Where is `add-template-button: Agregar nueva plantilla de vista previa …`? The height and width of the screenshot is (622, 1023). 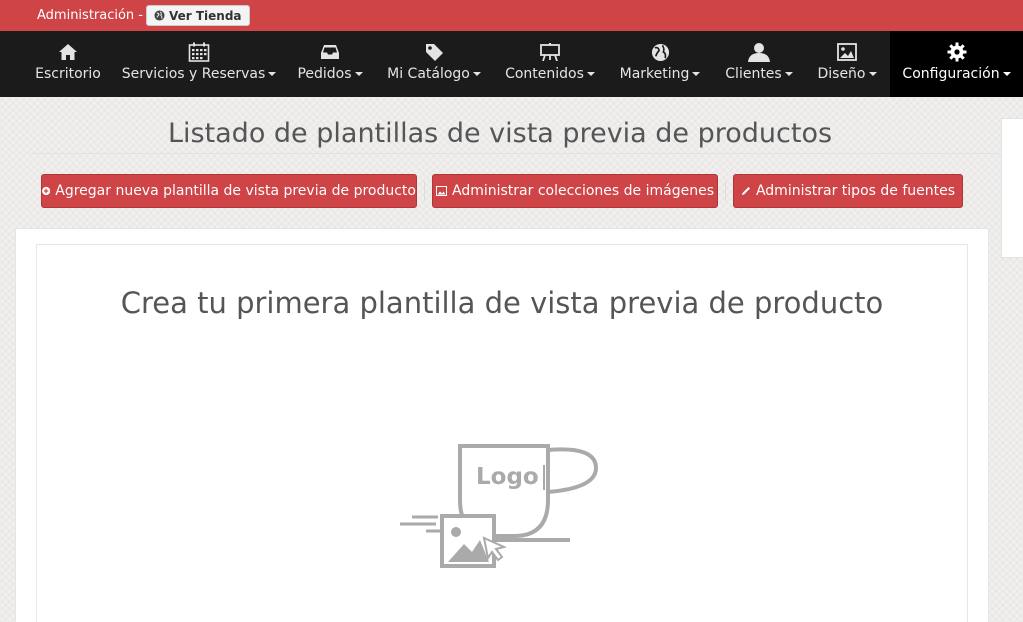
add-template-button: Agregar nueva plantilla de vista previa … is located at coordinates (229, 191).